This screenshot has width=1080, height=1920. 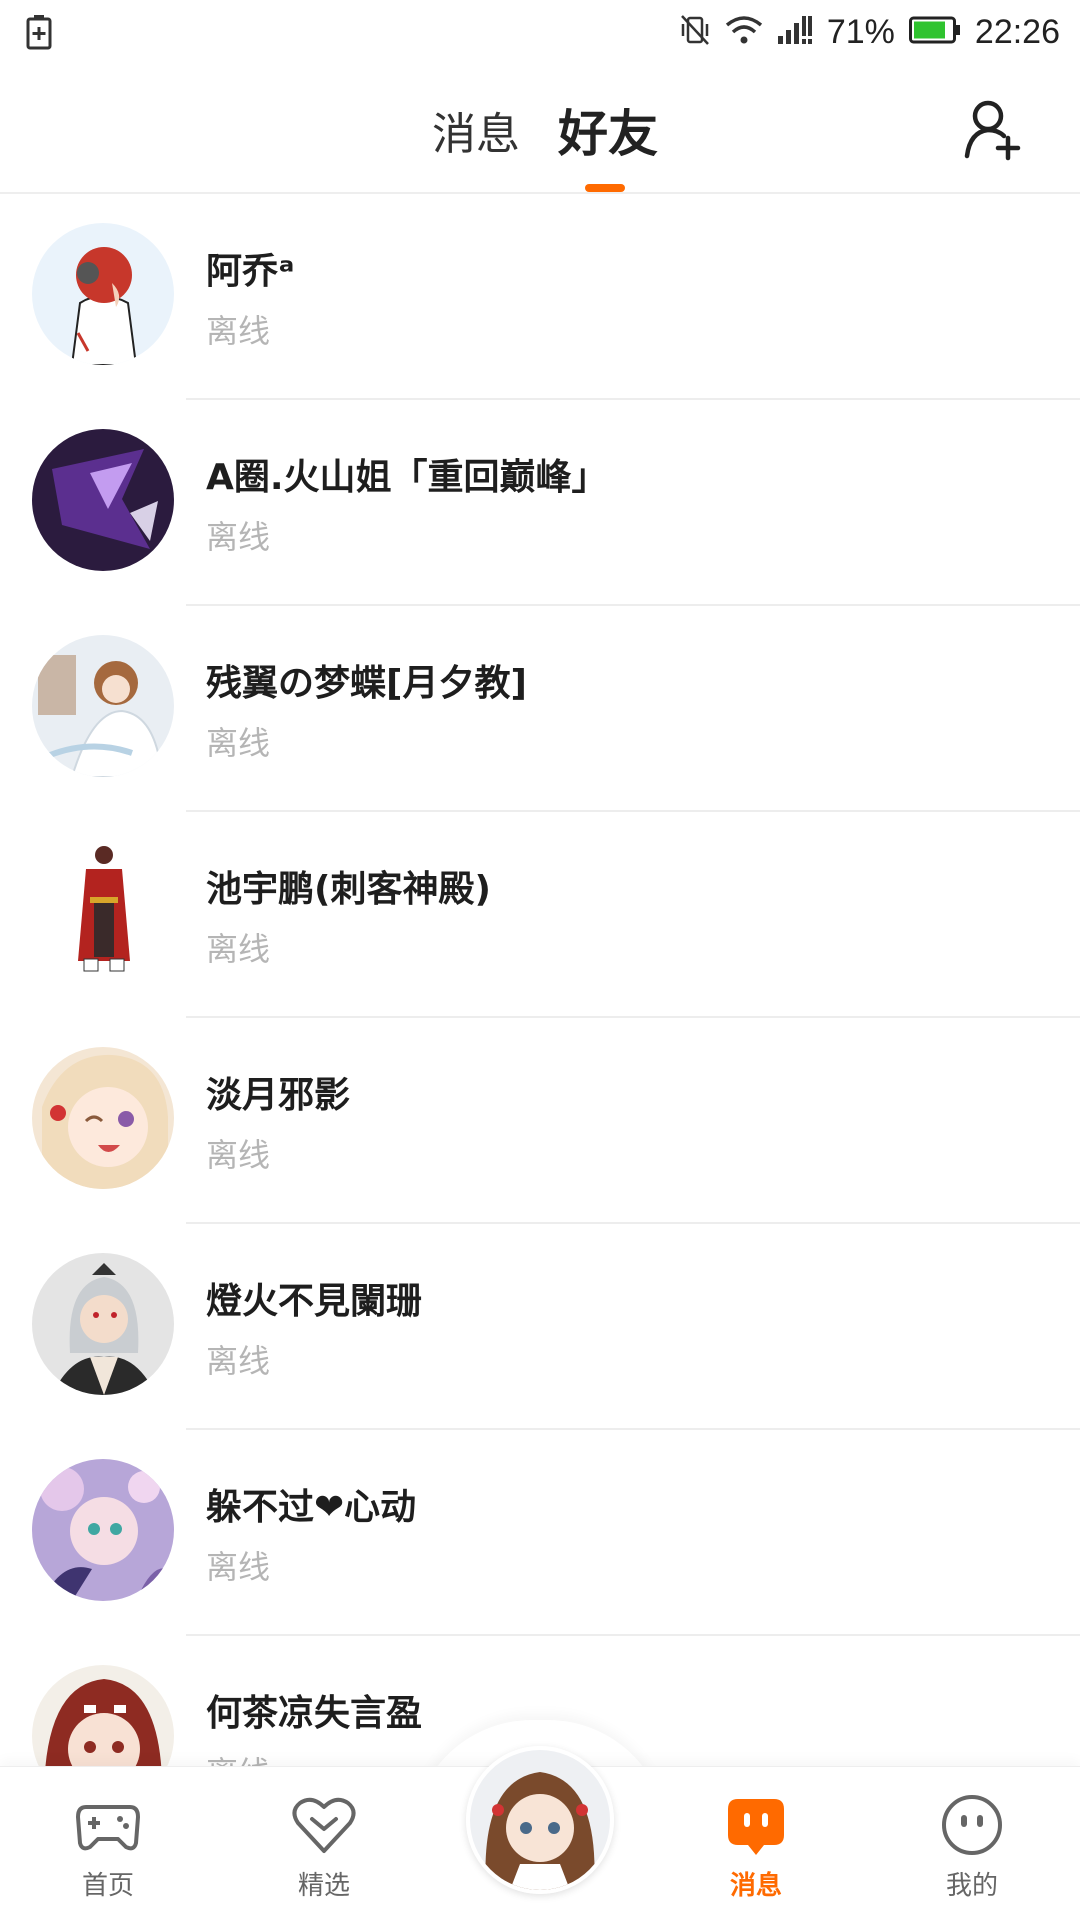 What do you see at coordinates (540, 1533) in the screenshot?
I see `friend-row: 躲不过❤心动 离线` at bounding box center [540, 1533].